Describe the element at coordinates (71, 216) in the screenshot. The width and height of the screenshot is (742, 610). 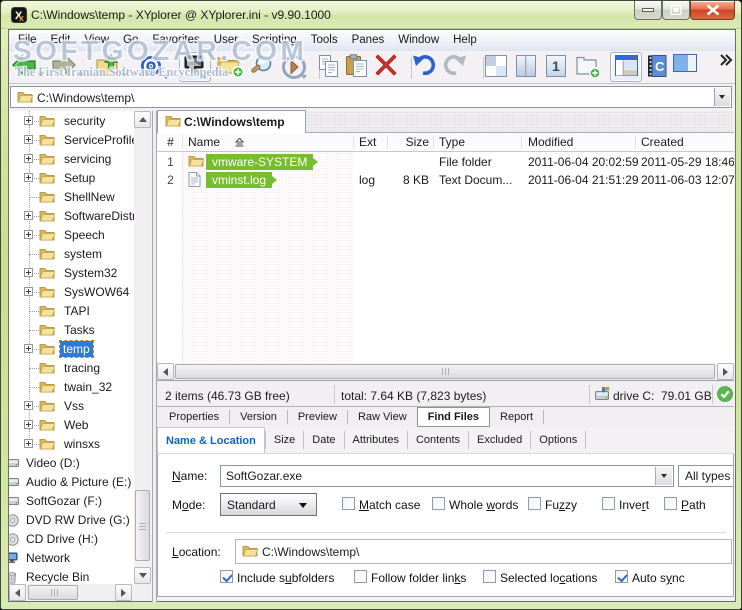
I see `tree-item-softwaredistribution: SoftwareDistribution` at that location.